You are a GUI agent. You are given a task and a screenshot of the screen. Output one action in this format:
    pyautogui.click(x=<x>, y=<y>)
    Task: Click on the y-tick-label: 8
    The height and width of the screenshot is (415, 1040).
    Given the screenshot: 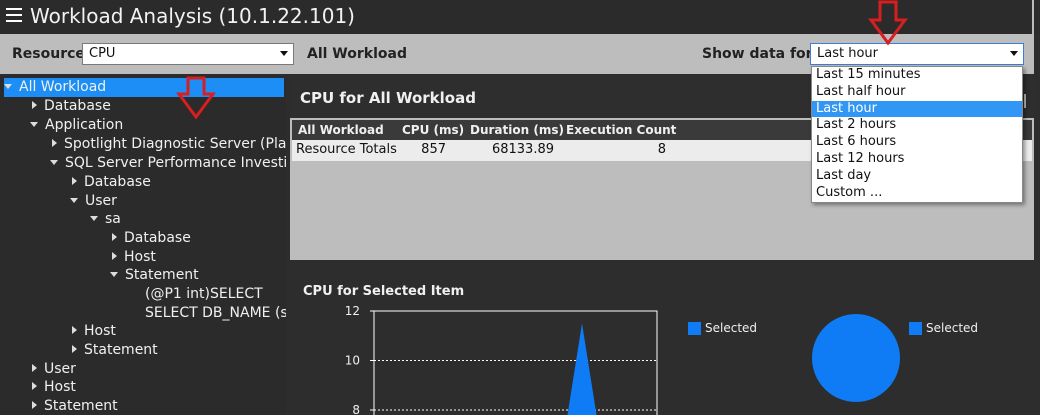 What is the action you would take?
    pyautogui.click(x=356, y=409)
    